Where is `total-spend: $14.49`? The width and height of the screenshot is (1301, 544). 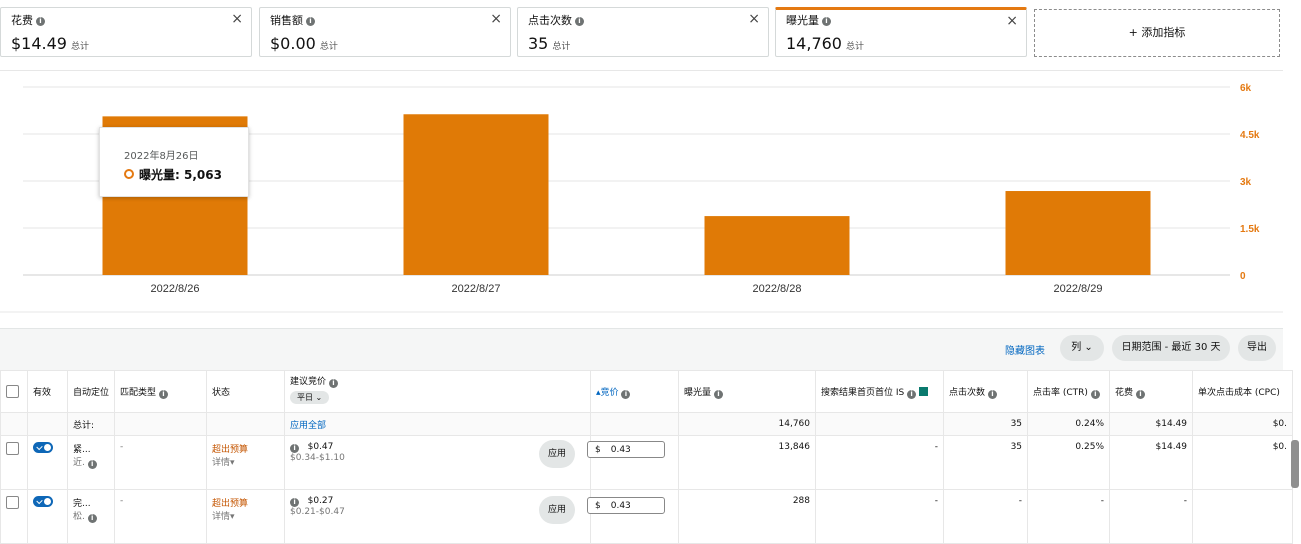 total-spend: $14.49 is located at coordinates (1151, 424).